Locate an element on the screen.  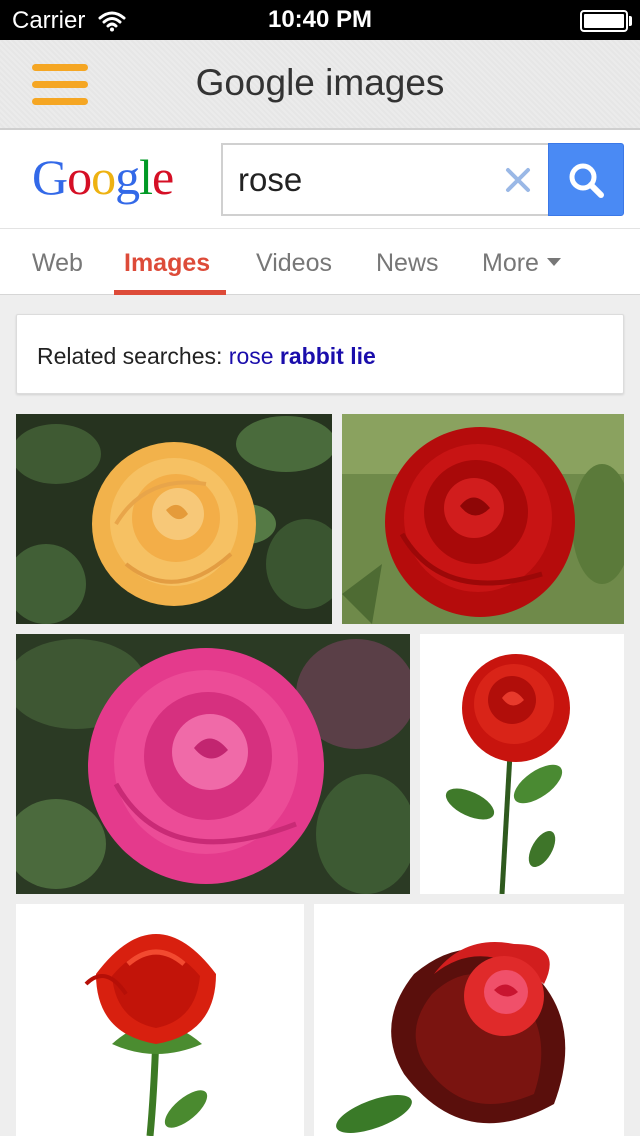
related-term-2: rabbit lie is located at coordinates (327, 356).